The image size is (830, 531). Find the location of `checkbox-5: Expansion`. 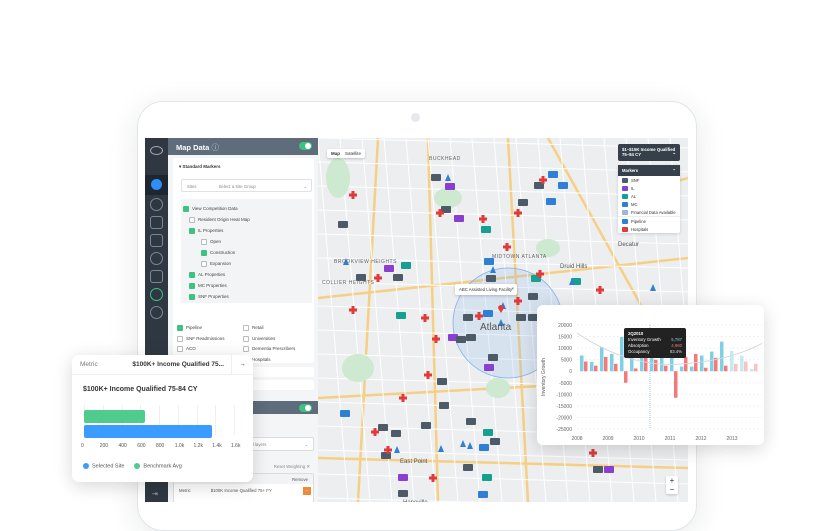

checkbox-5: Expansion is located at coordinates (216, 266).